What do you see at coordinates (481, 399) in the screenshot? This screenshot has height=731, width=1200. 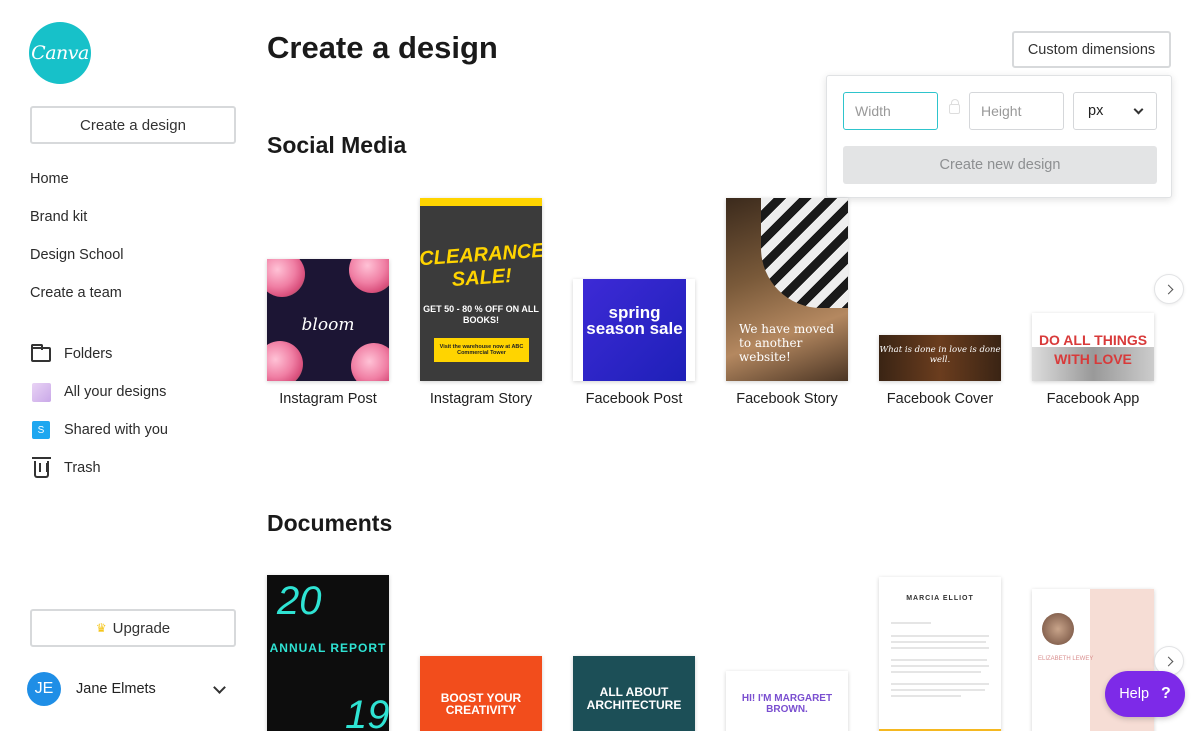 I see `label-instagram-story: Instagram Story` at bounding box center [481, 399].